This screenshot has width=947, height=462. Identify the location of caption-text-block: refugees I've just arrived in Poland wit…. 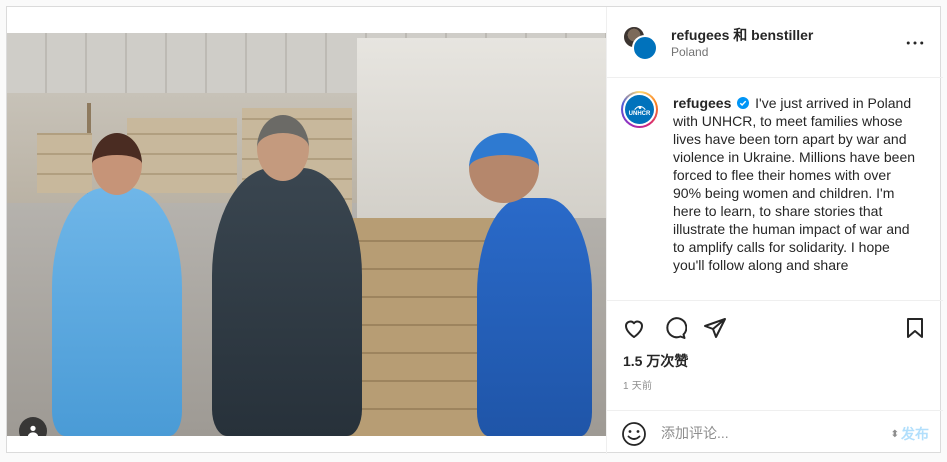
(795, 184).